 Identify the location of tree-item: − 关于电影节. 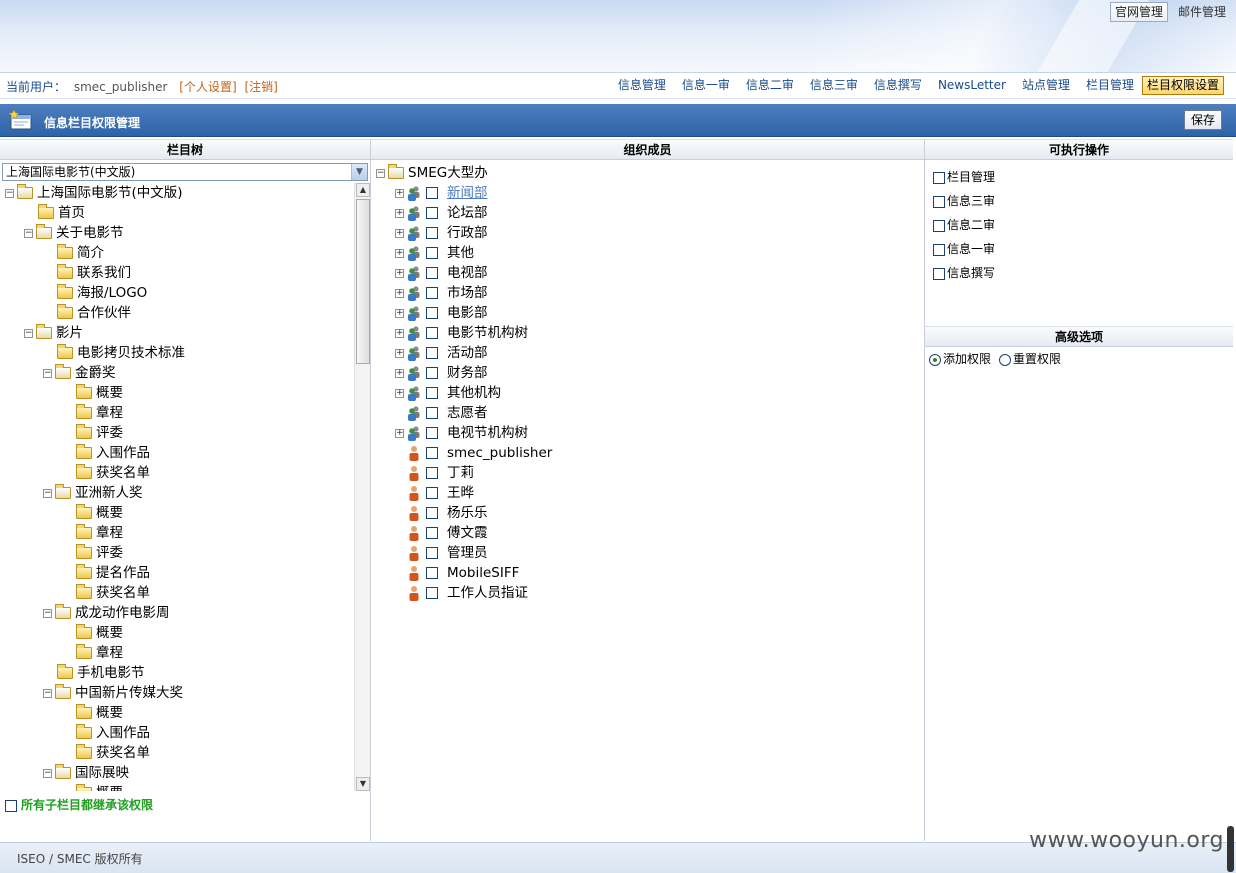
(74, 233).